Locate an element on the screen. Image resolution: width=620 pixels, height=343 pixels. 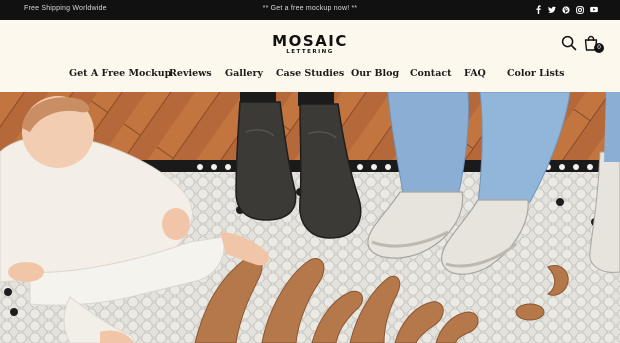
nav-item-color-lists: Color Lists is located at coordinates (536, 73).